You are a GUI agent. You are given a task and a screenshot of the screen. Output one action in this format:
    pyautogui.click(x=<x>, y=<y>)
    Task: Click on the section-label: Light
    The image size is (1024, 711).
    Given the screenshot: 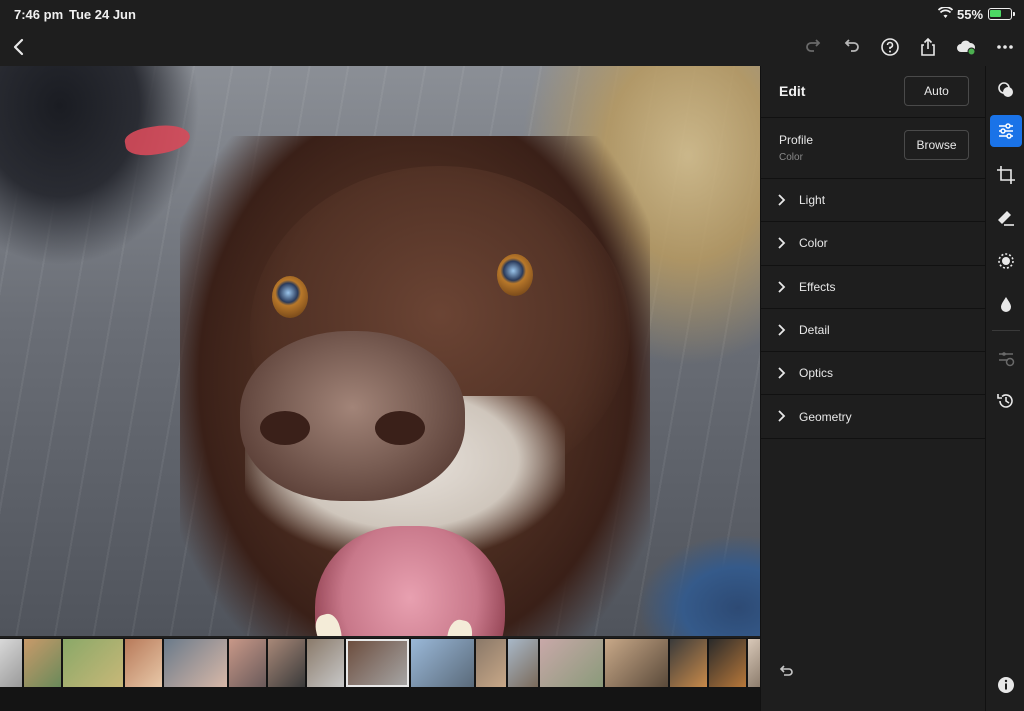 What is the action you would take?
    pyautogui.click(x=812, y=200)
    